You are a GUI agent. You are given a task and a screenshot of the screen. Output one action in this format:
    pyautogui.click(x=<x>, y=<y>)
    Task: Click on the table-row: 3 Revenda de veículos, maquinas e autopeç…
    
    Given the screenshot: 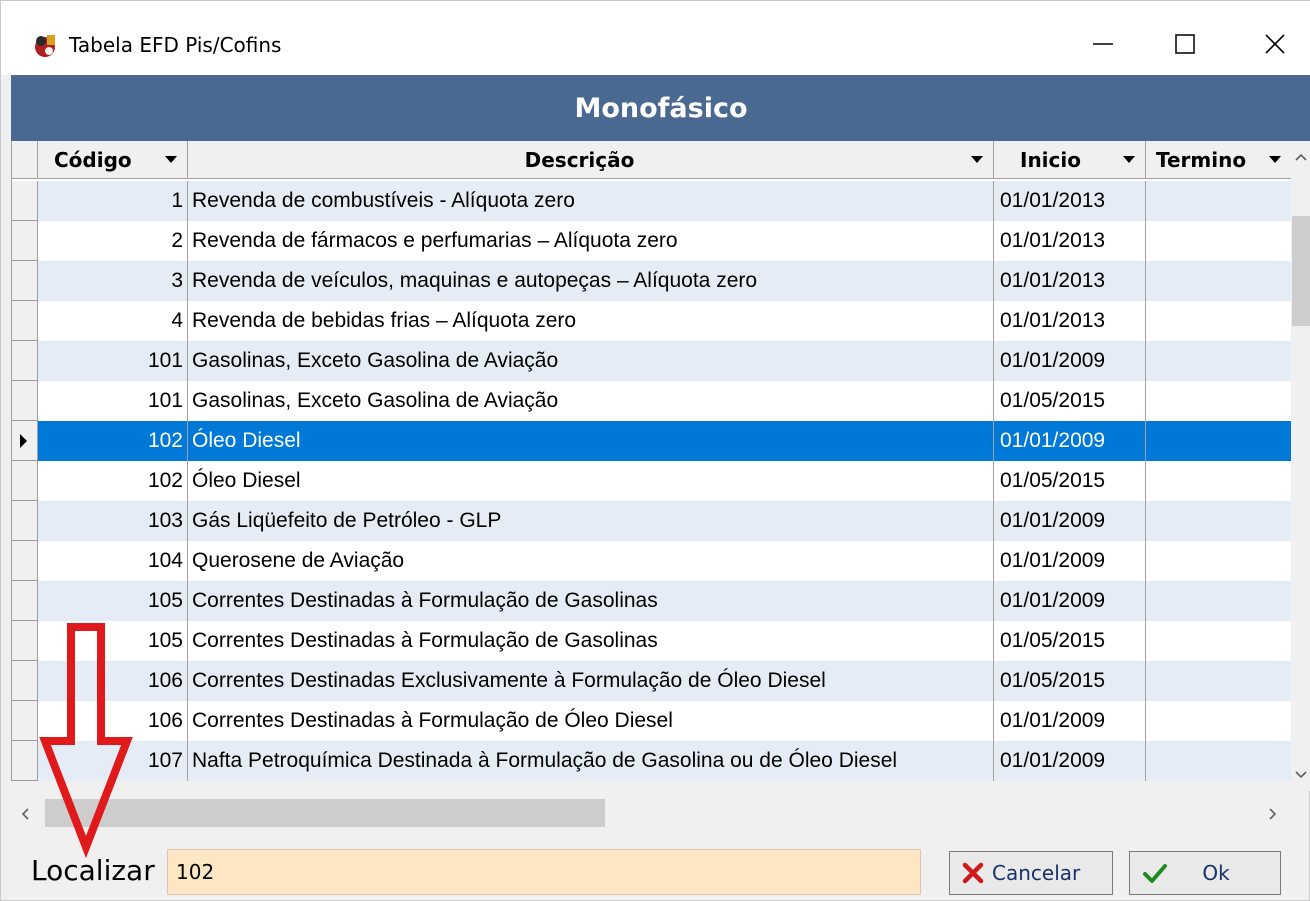 What is the action you would take?
    pyautogui.click(x=652, y=281)
    